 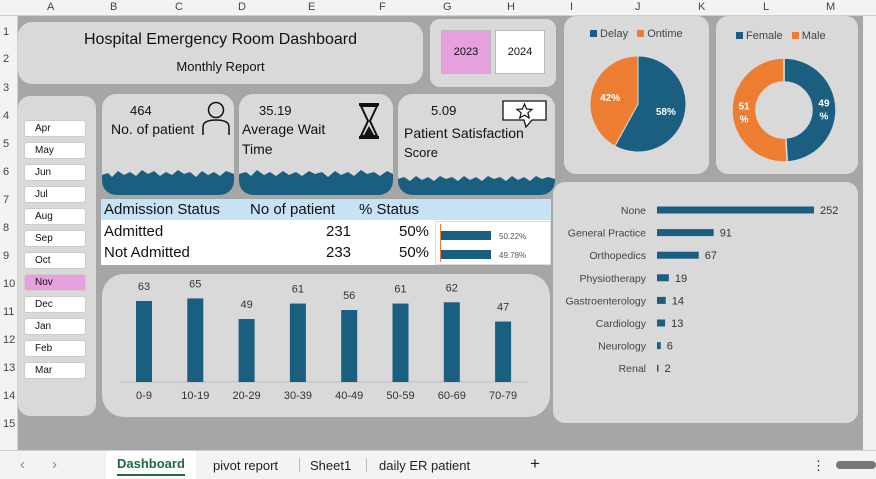 What do you see at coordinates (452, 288) in the screenshot?
I see `age-bar-label: 62` at bounding box center [452, 288].